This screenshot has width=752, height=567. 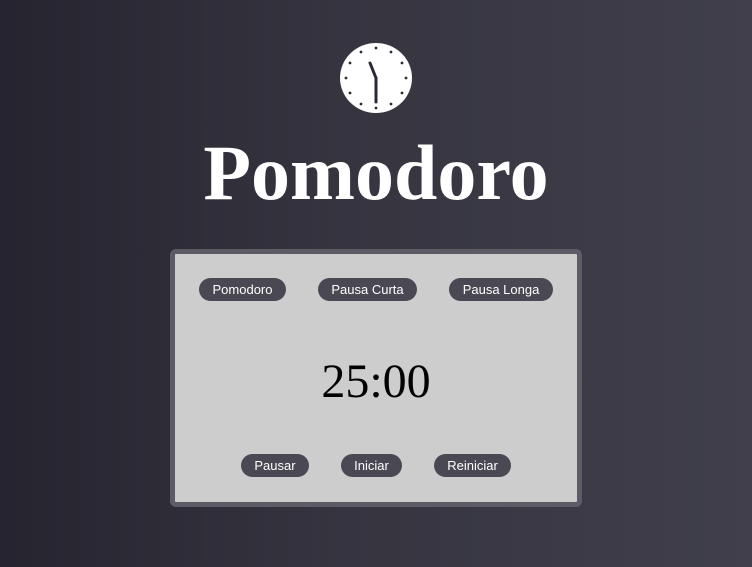 What do you see at coordinates (367, 289) in the screenshot?
I see `tab-pausa-curta: Pausa Curta` at bounding box center [367, 289].